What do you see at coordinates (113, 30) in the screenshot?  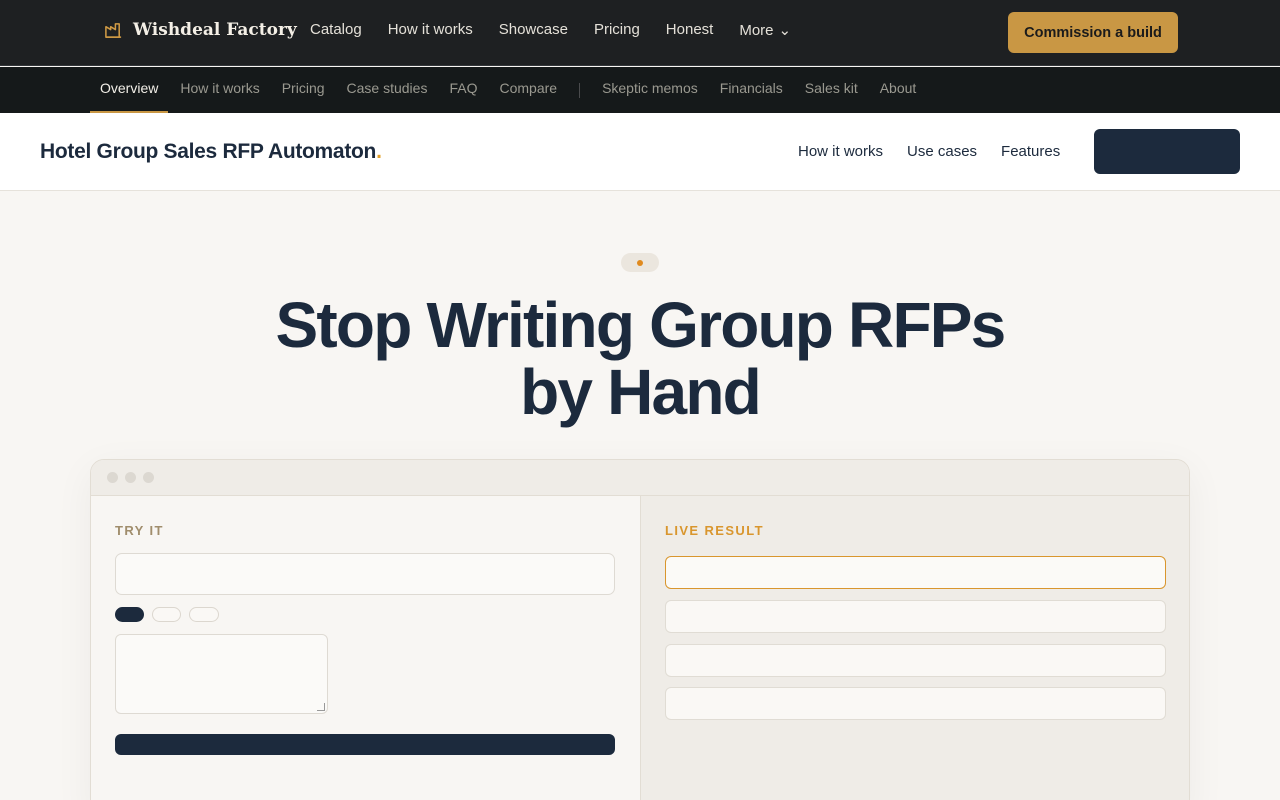 I see `factory-icon` at bounding box center [113, 30].